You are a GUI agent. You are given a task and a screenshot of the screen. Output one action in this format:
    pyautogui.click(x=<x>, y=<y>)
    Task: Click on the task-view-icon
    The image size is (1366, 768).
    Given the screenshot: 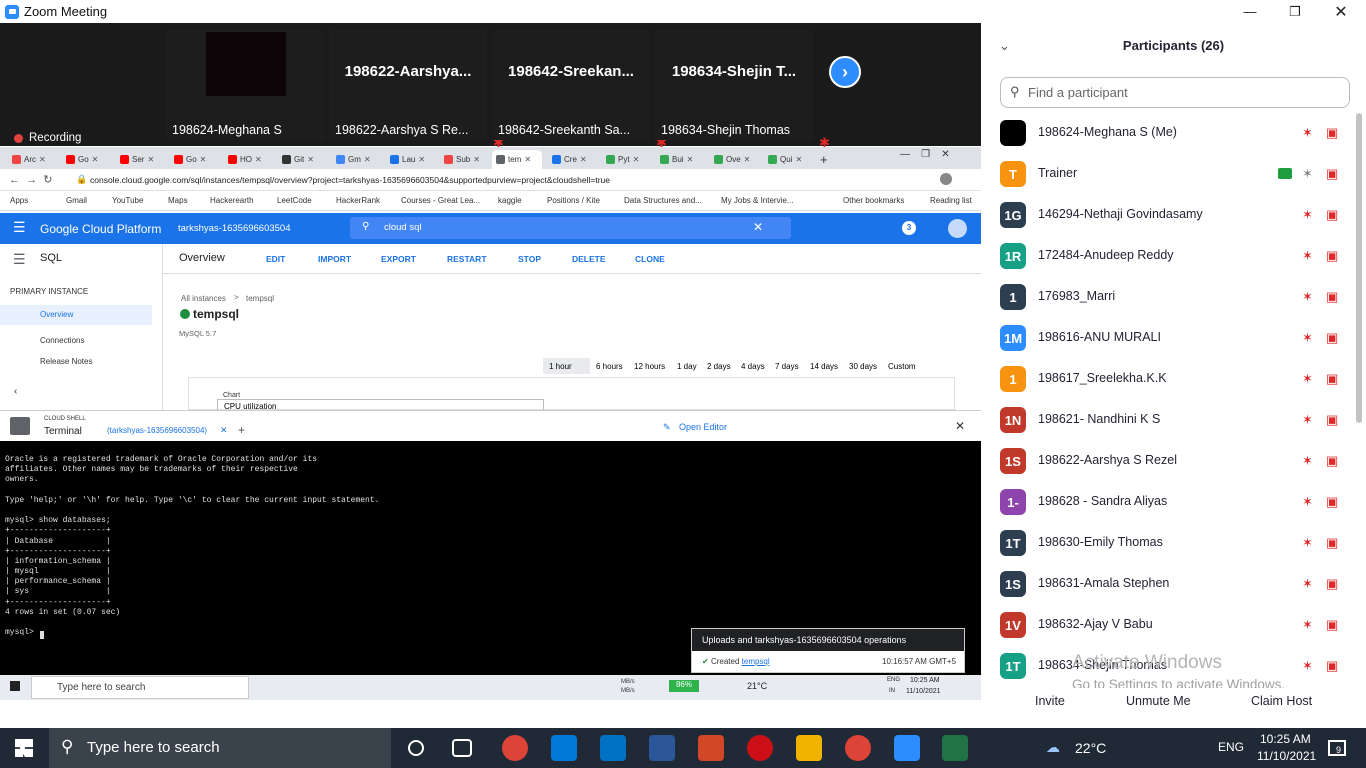 What is the action you would take?
    pyautogui.click(x=462, y=748)
    